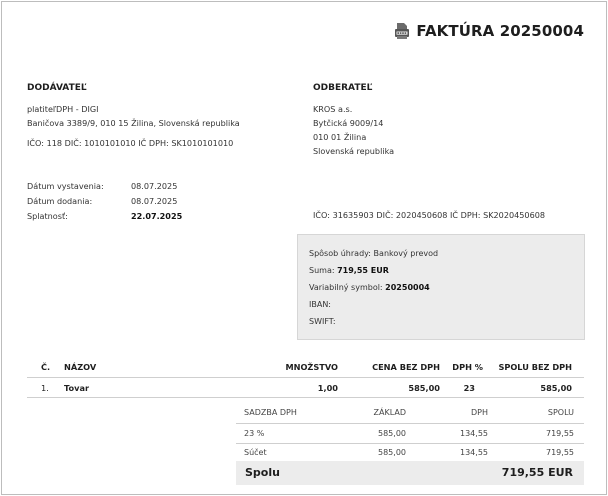  I want to click on vat-row-total: 719,55, so click(560, 433).